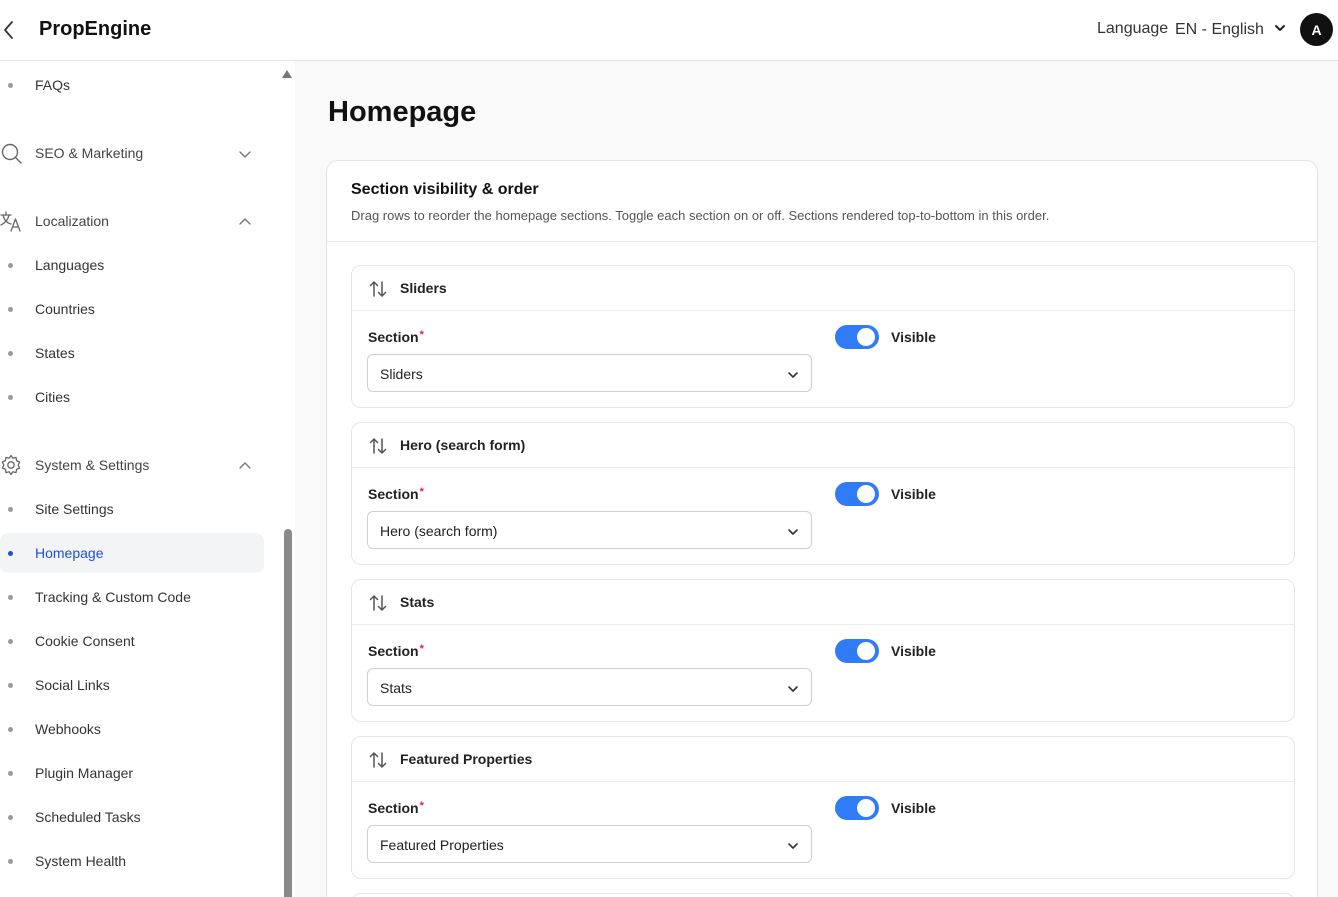 This screenshot has height=897, width=1338. Describe the element at coordinates (396, 688) in the screenshot. I see `select-value: Stats` at that location.